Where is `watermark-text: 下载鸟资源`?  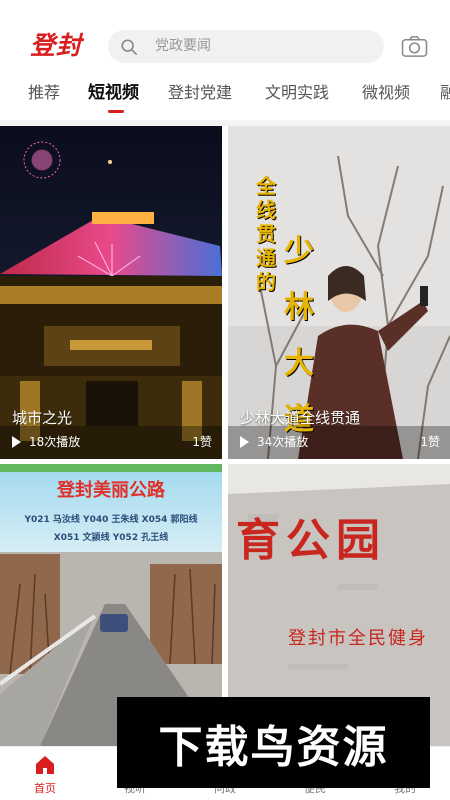
watermark-text: 下载鸟资源 is located at coordinates (273, 747).